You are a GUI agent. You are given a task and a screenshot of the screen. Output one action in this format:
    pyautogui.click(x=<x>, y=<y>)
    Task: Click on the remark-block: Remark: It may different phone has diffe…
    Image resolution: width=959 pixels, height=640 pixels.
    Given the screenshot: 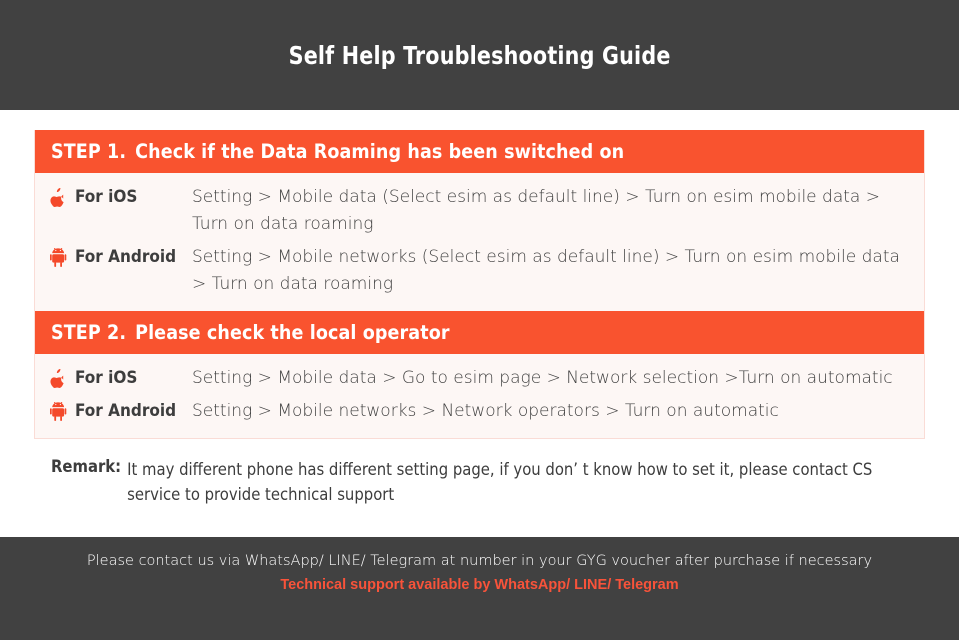 What is the action you would take?
    pyautogui.click(x=479, y=473)
    